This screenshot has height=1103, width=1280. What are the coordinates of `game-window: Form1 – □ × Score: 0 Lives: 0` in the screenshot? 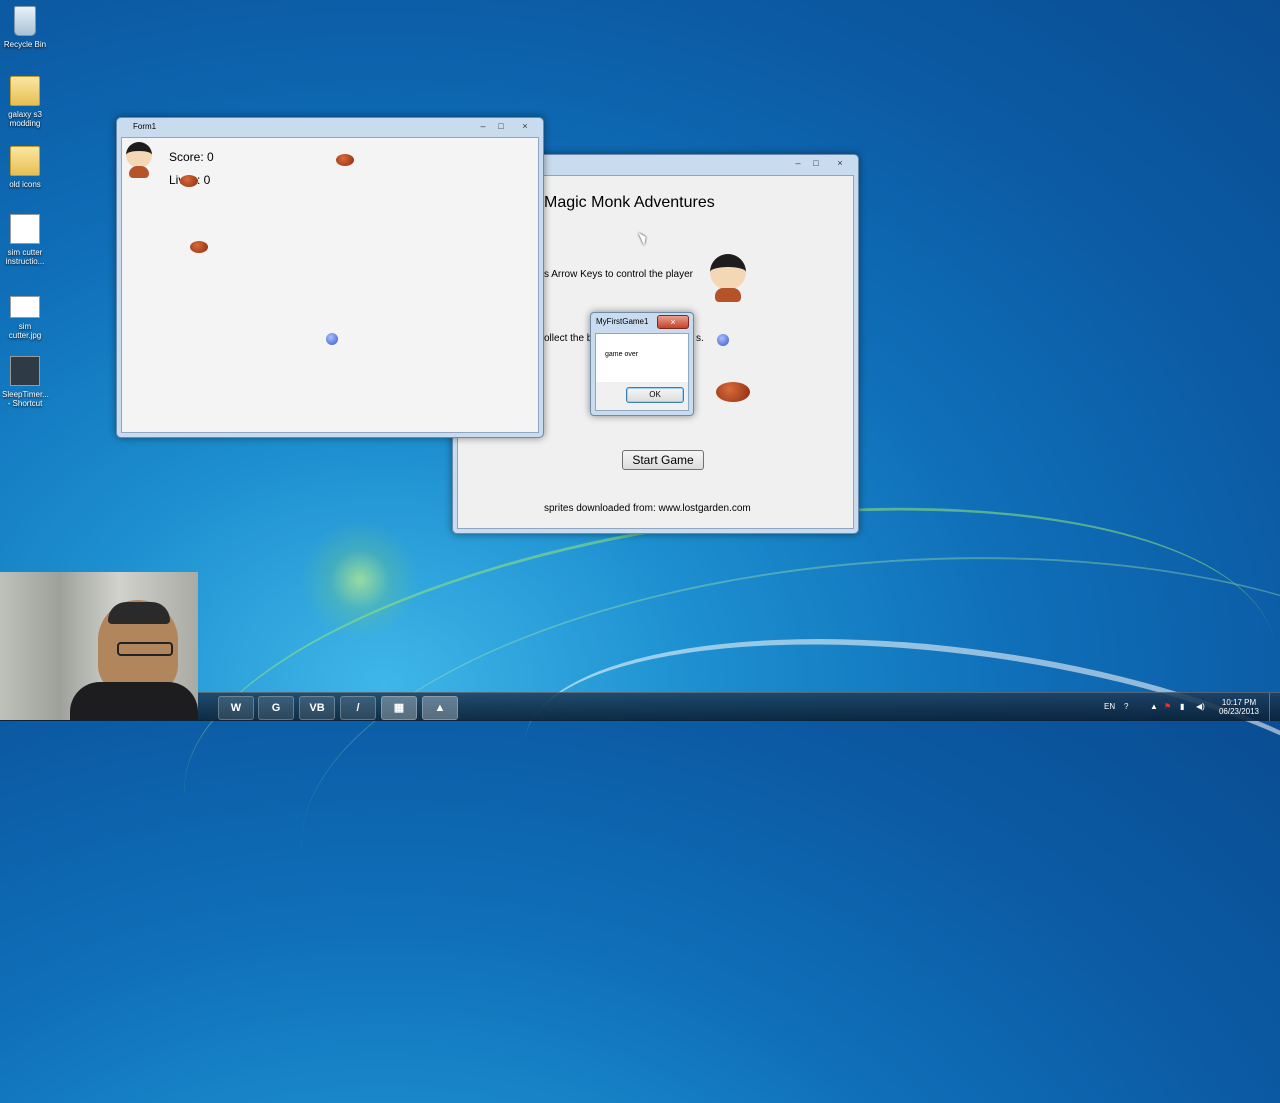 It's located at (330, 277).